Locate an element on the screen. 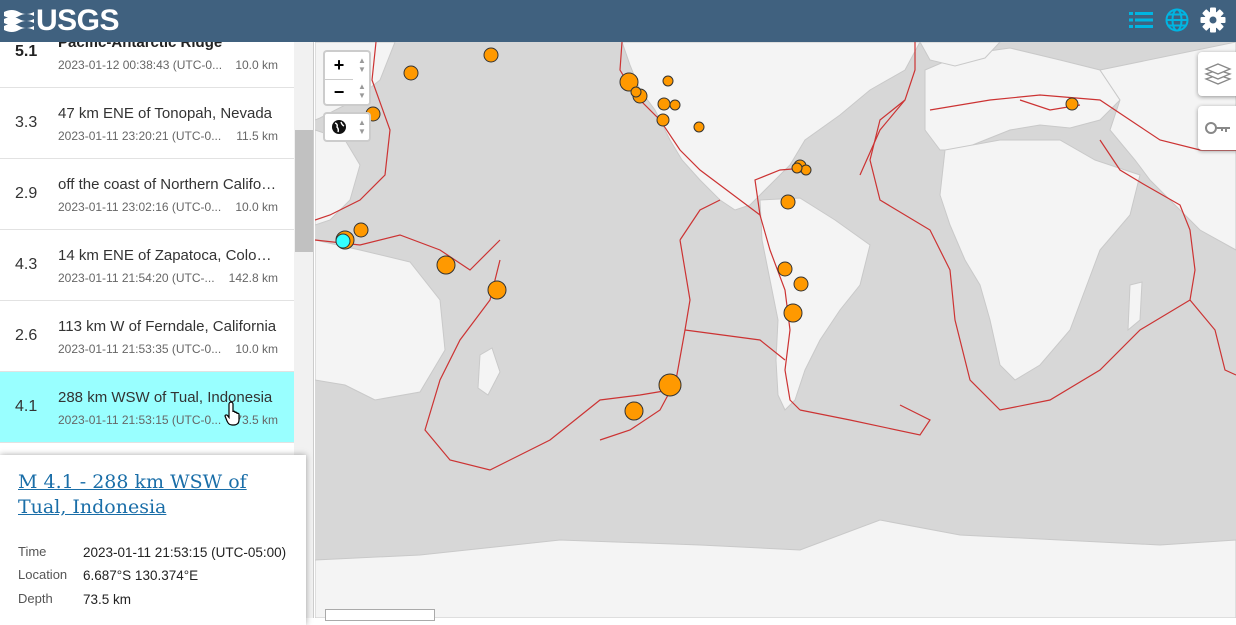  usgs-logo: USGS is located at coordinates (62, 20).